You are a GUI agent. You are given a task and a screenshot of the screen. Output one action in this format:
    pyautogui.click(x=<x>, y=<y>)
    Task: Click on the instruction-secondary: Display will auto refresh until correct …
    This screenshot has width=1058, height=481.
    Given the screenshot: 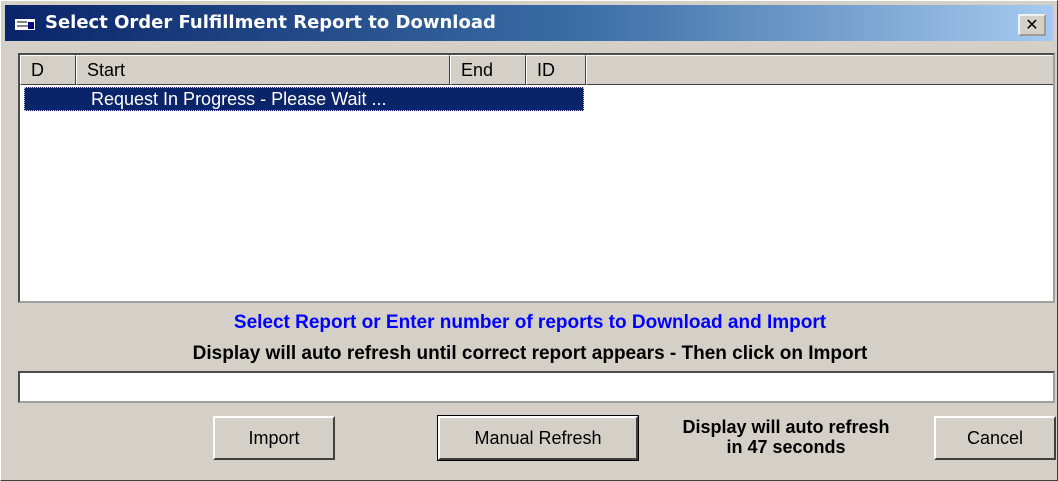 What is the action you would take?
    pyautogui.click(x=530, y=353)
    